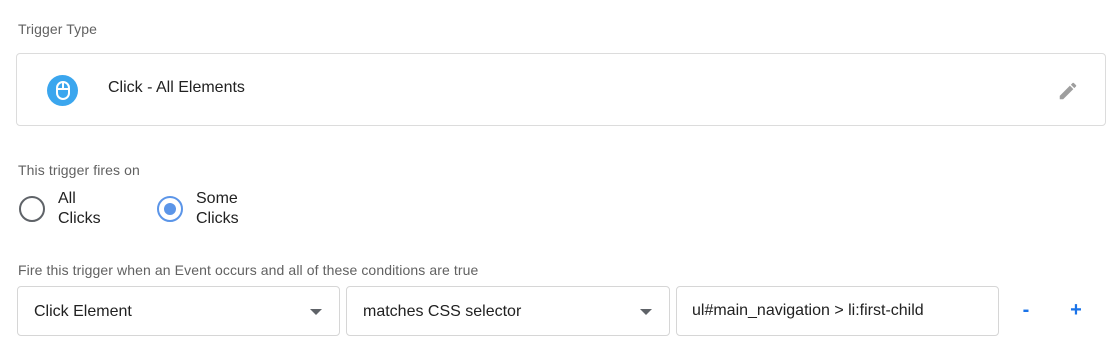 This screenshot has width=1120, height=349. Describe the element at coordinates (32, 209) in the screenshot. I see `radio-all-clicks-circle` at that location.